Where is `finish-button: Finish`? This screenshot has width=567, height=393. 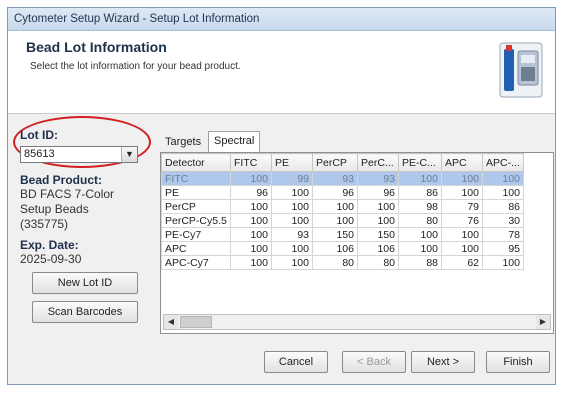
finish-button: Finish is located at coordinates (518, 362).